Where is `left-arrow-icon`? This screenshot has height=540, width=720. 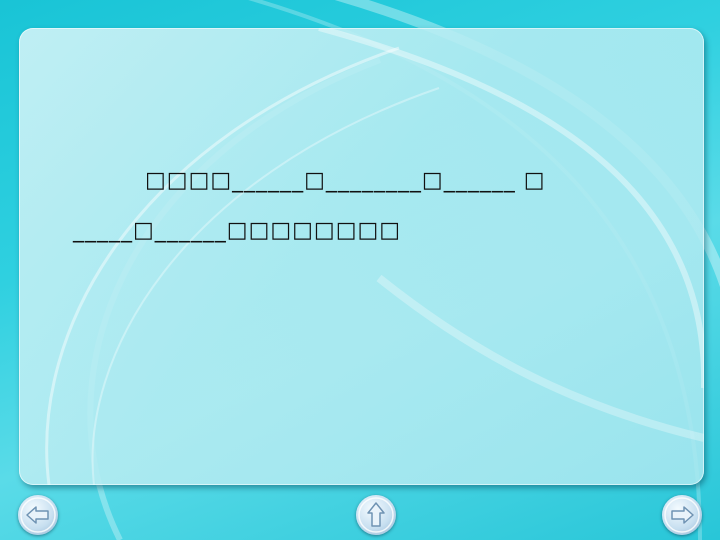
left-arrow-icon is located at coordinates (38, 515).